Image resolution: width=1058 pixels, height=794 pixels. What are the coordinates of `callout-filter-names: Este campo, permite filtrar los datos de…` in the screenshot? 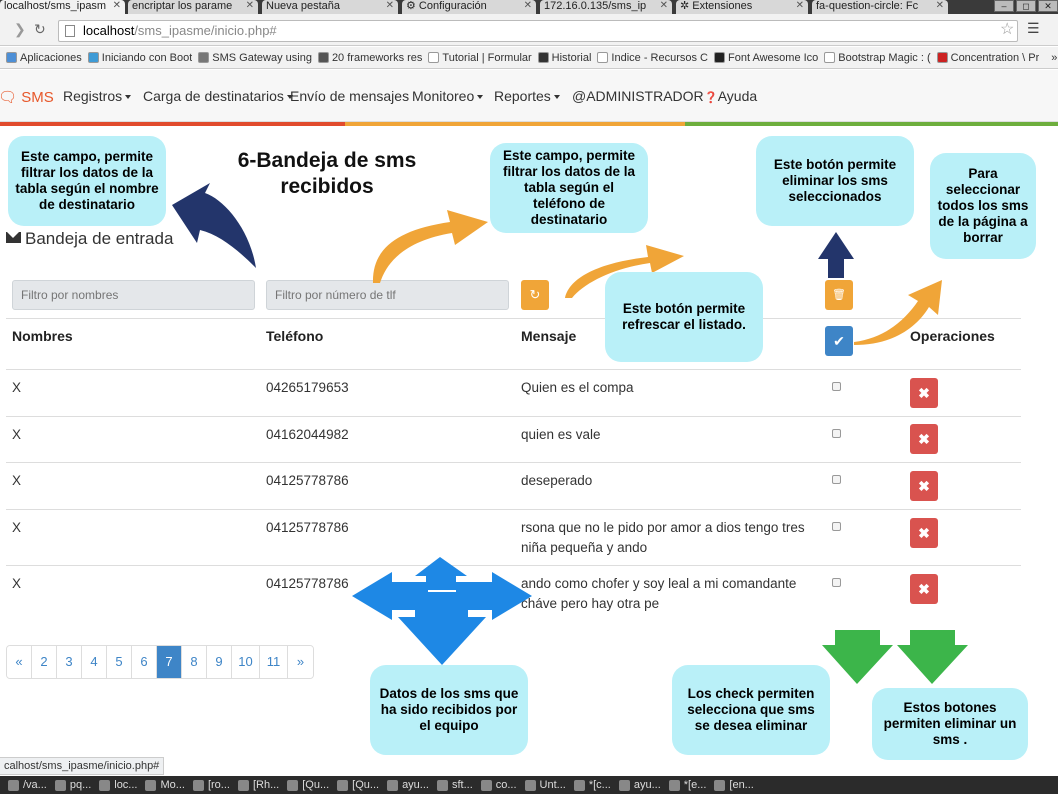 It's located at (87, 181).